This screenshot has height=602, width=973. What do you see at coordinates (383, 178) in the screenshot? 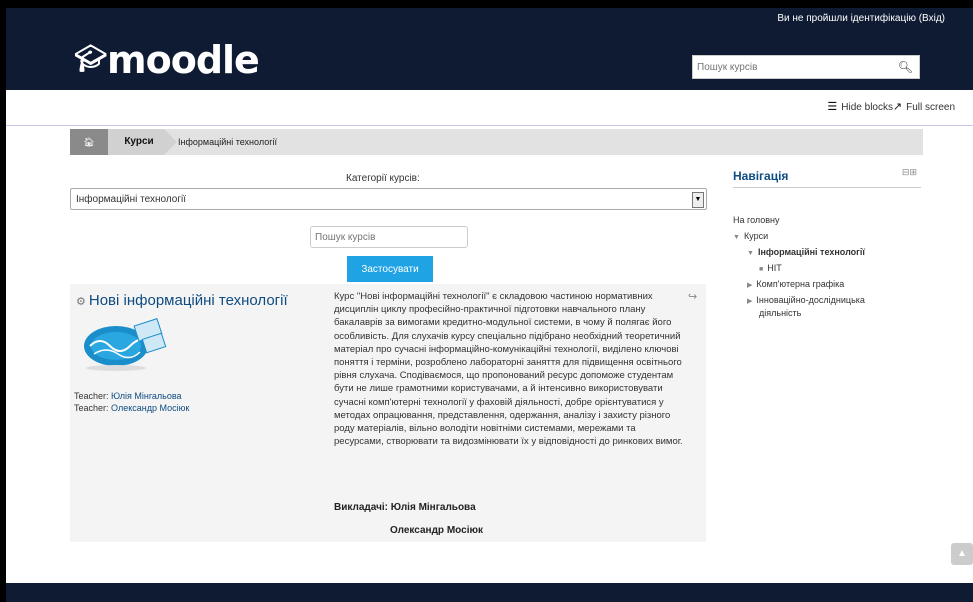
I see `categories-label: Категорії курсів:` at bounding box center [383, 178].